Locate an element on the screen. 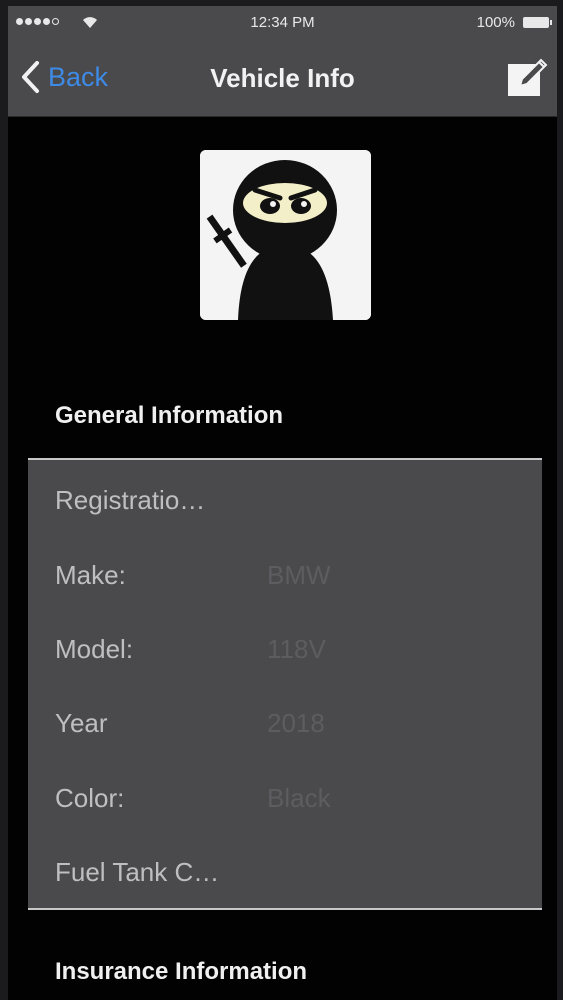 The image size is (563, 1000). make-label: Make: is located at coordinates (90, 575).